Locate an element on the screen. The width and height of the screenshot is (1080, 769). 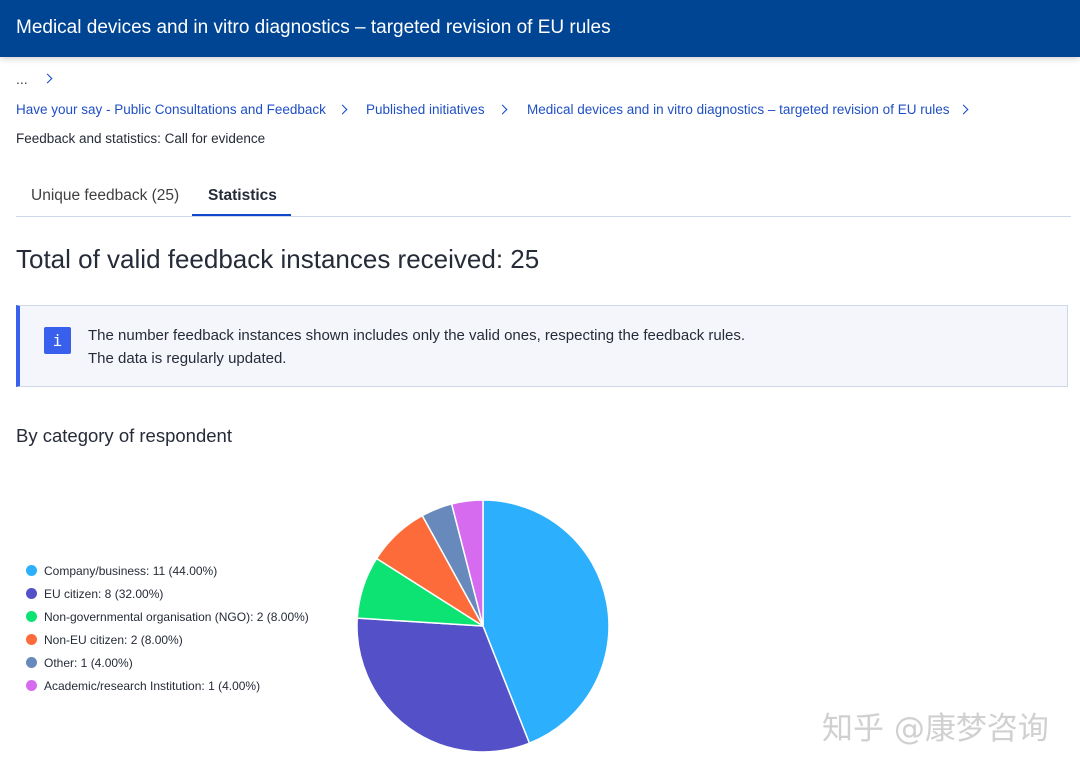
legend-item: EU citizen: 8 (32.00%) is located at coordinates (167, 593).